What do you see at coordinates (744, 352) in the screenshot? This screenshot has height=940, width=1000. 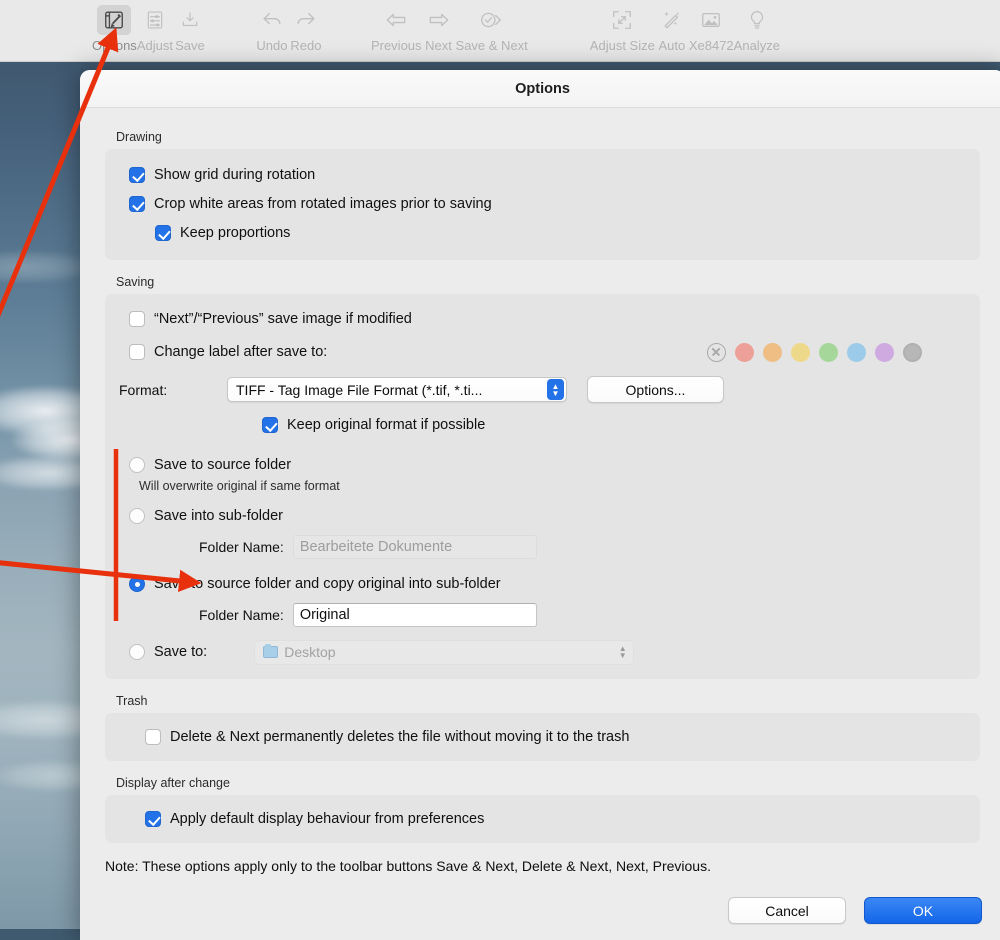 I see `swatch-red` at bounding box center [744, 352].